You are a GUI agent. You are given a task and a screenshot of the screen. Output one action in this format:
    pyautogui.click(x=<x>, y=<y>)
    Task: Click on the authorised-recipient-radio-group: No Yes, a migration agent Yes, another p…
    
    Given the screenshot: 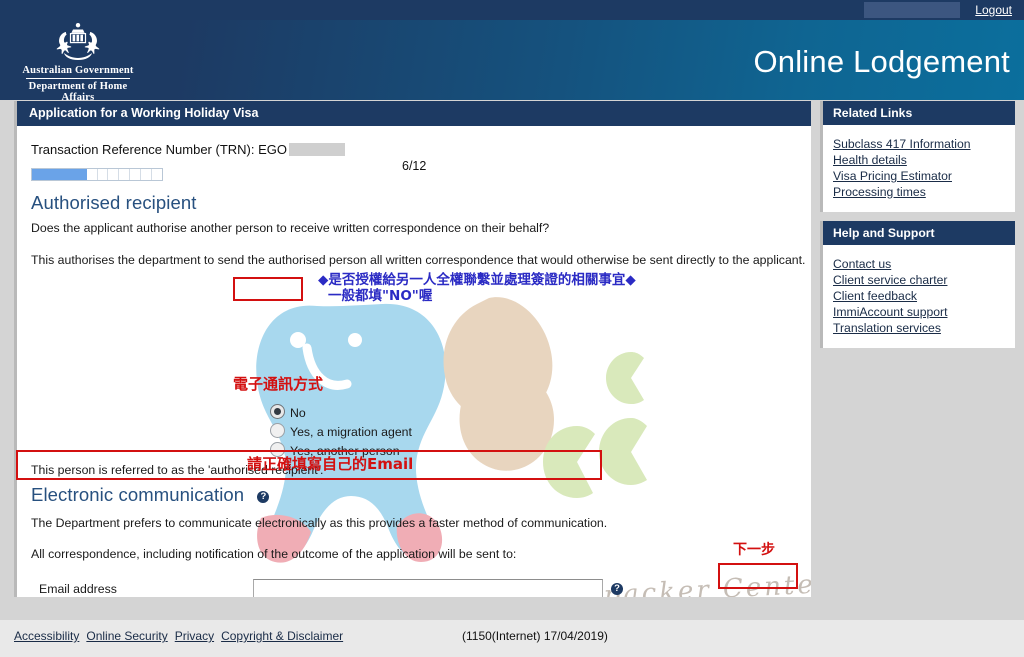 What is the action you would take?
    pyautogui.click(x=341, y=432)
    